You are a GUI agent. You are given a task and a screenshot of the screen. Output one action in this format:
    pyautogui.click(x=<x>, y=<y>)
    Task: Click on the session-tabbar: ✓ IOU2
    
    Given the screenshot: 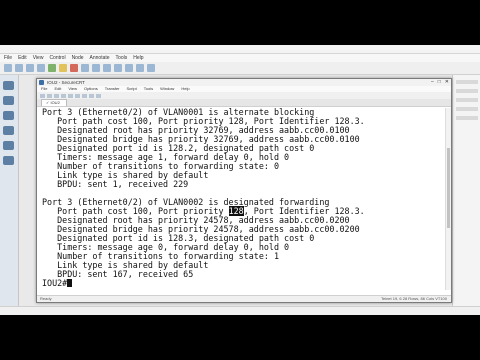 What is the action you would take?
    pyautogui.click(x=244, y=103)
    